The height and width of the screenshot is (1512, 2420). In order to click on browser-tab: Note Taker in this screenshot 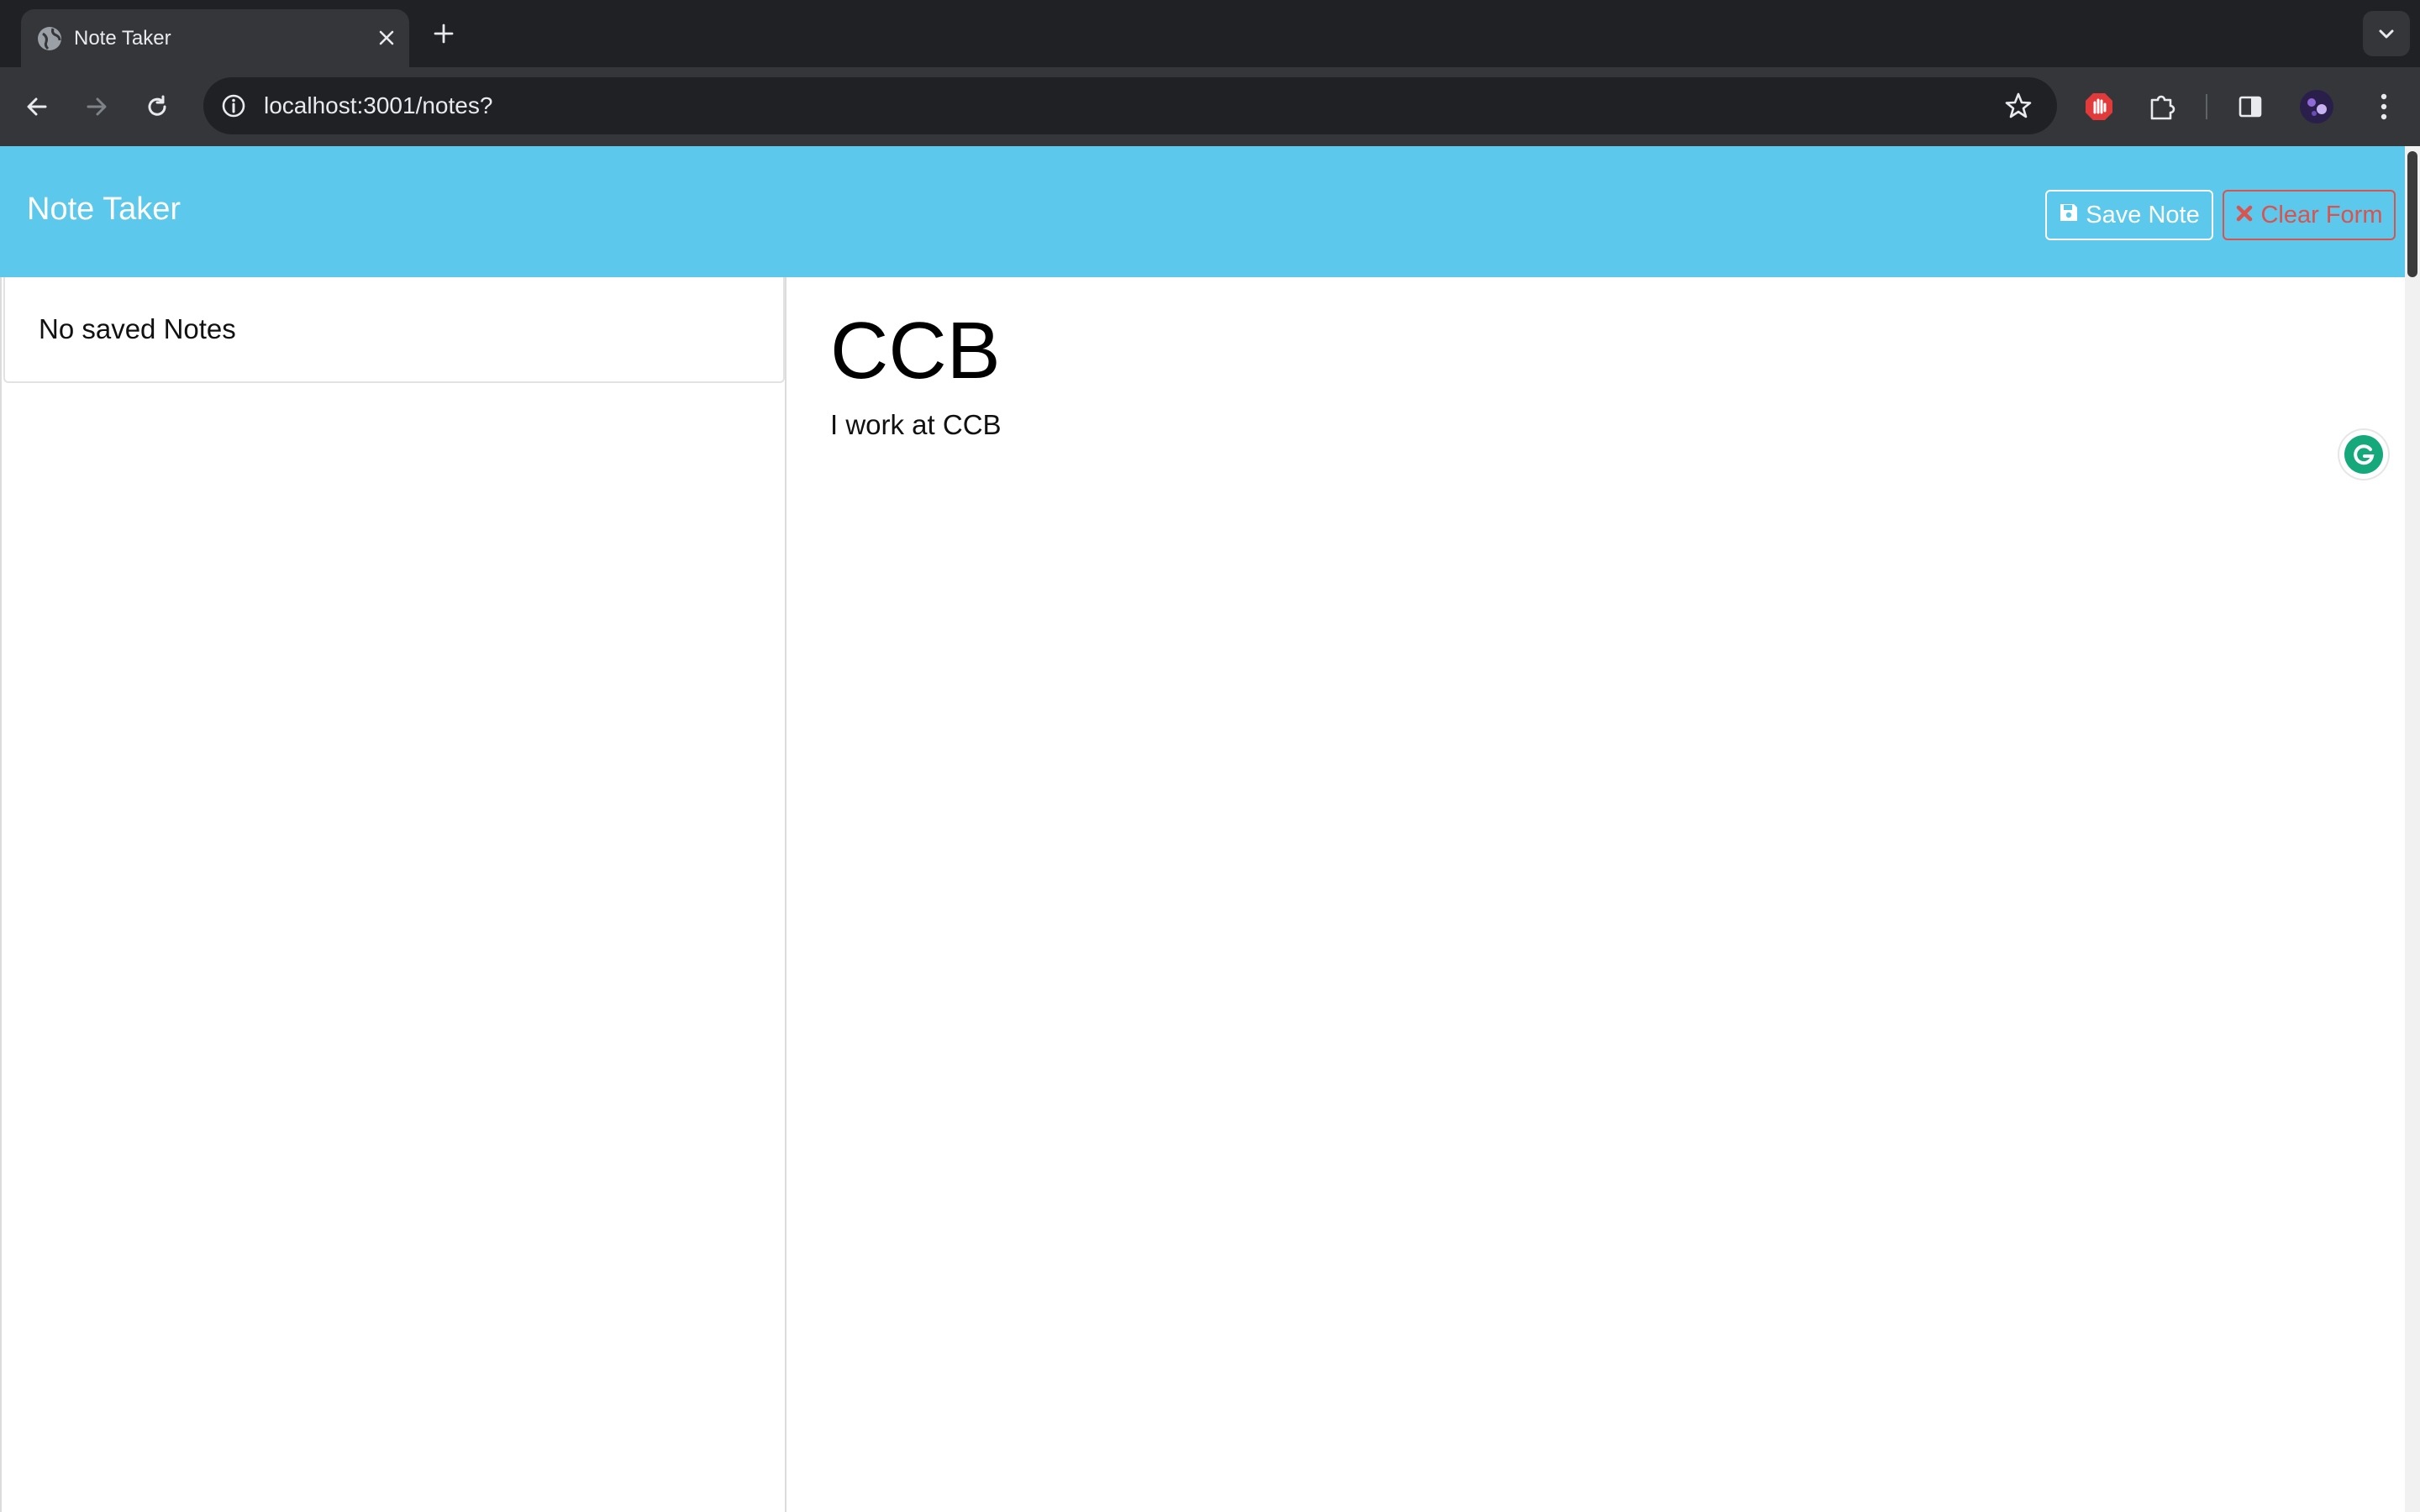, I will do `click(215, 38)`.